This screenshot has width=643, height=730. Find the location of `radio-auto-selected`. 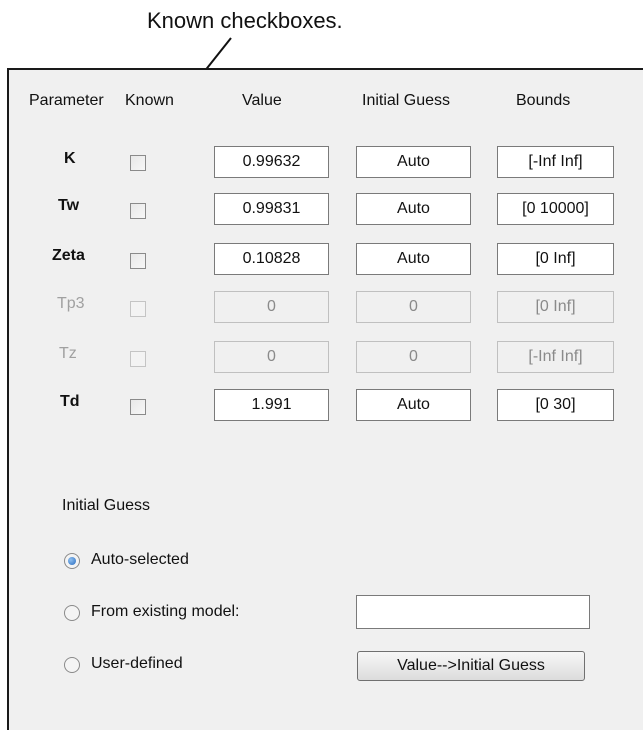

radio-auto-selected is located at coordinates (72, 561).